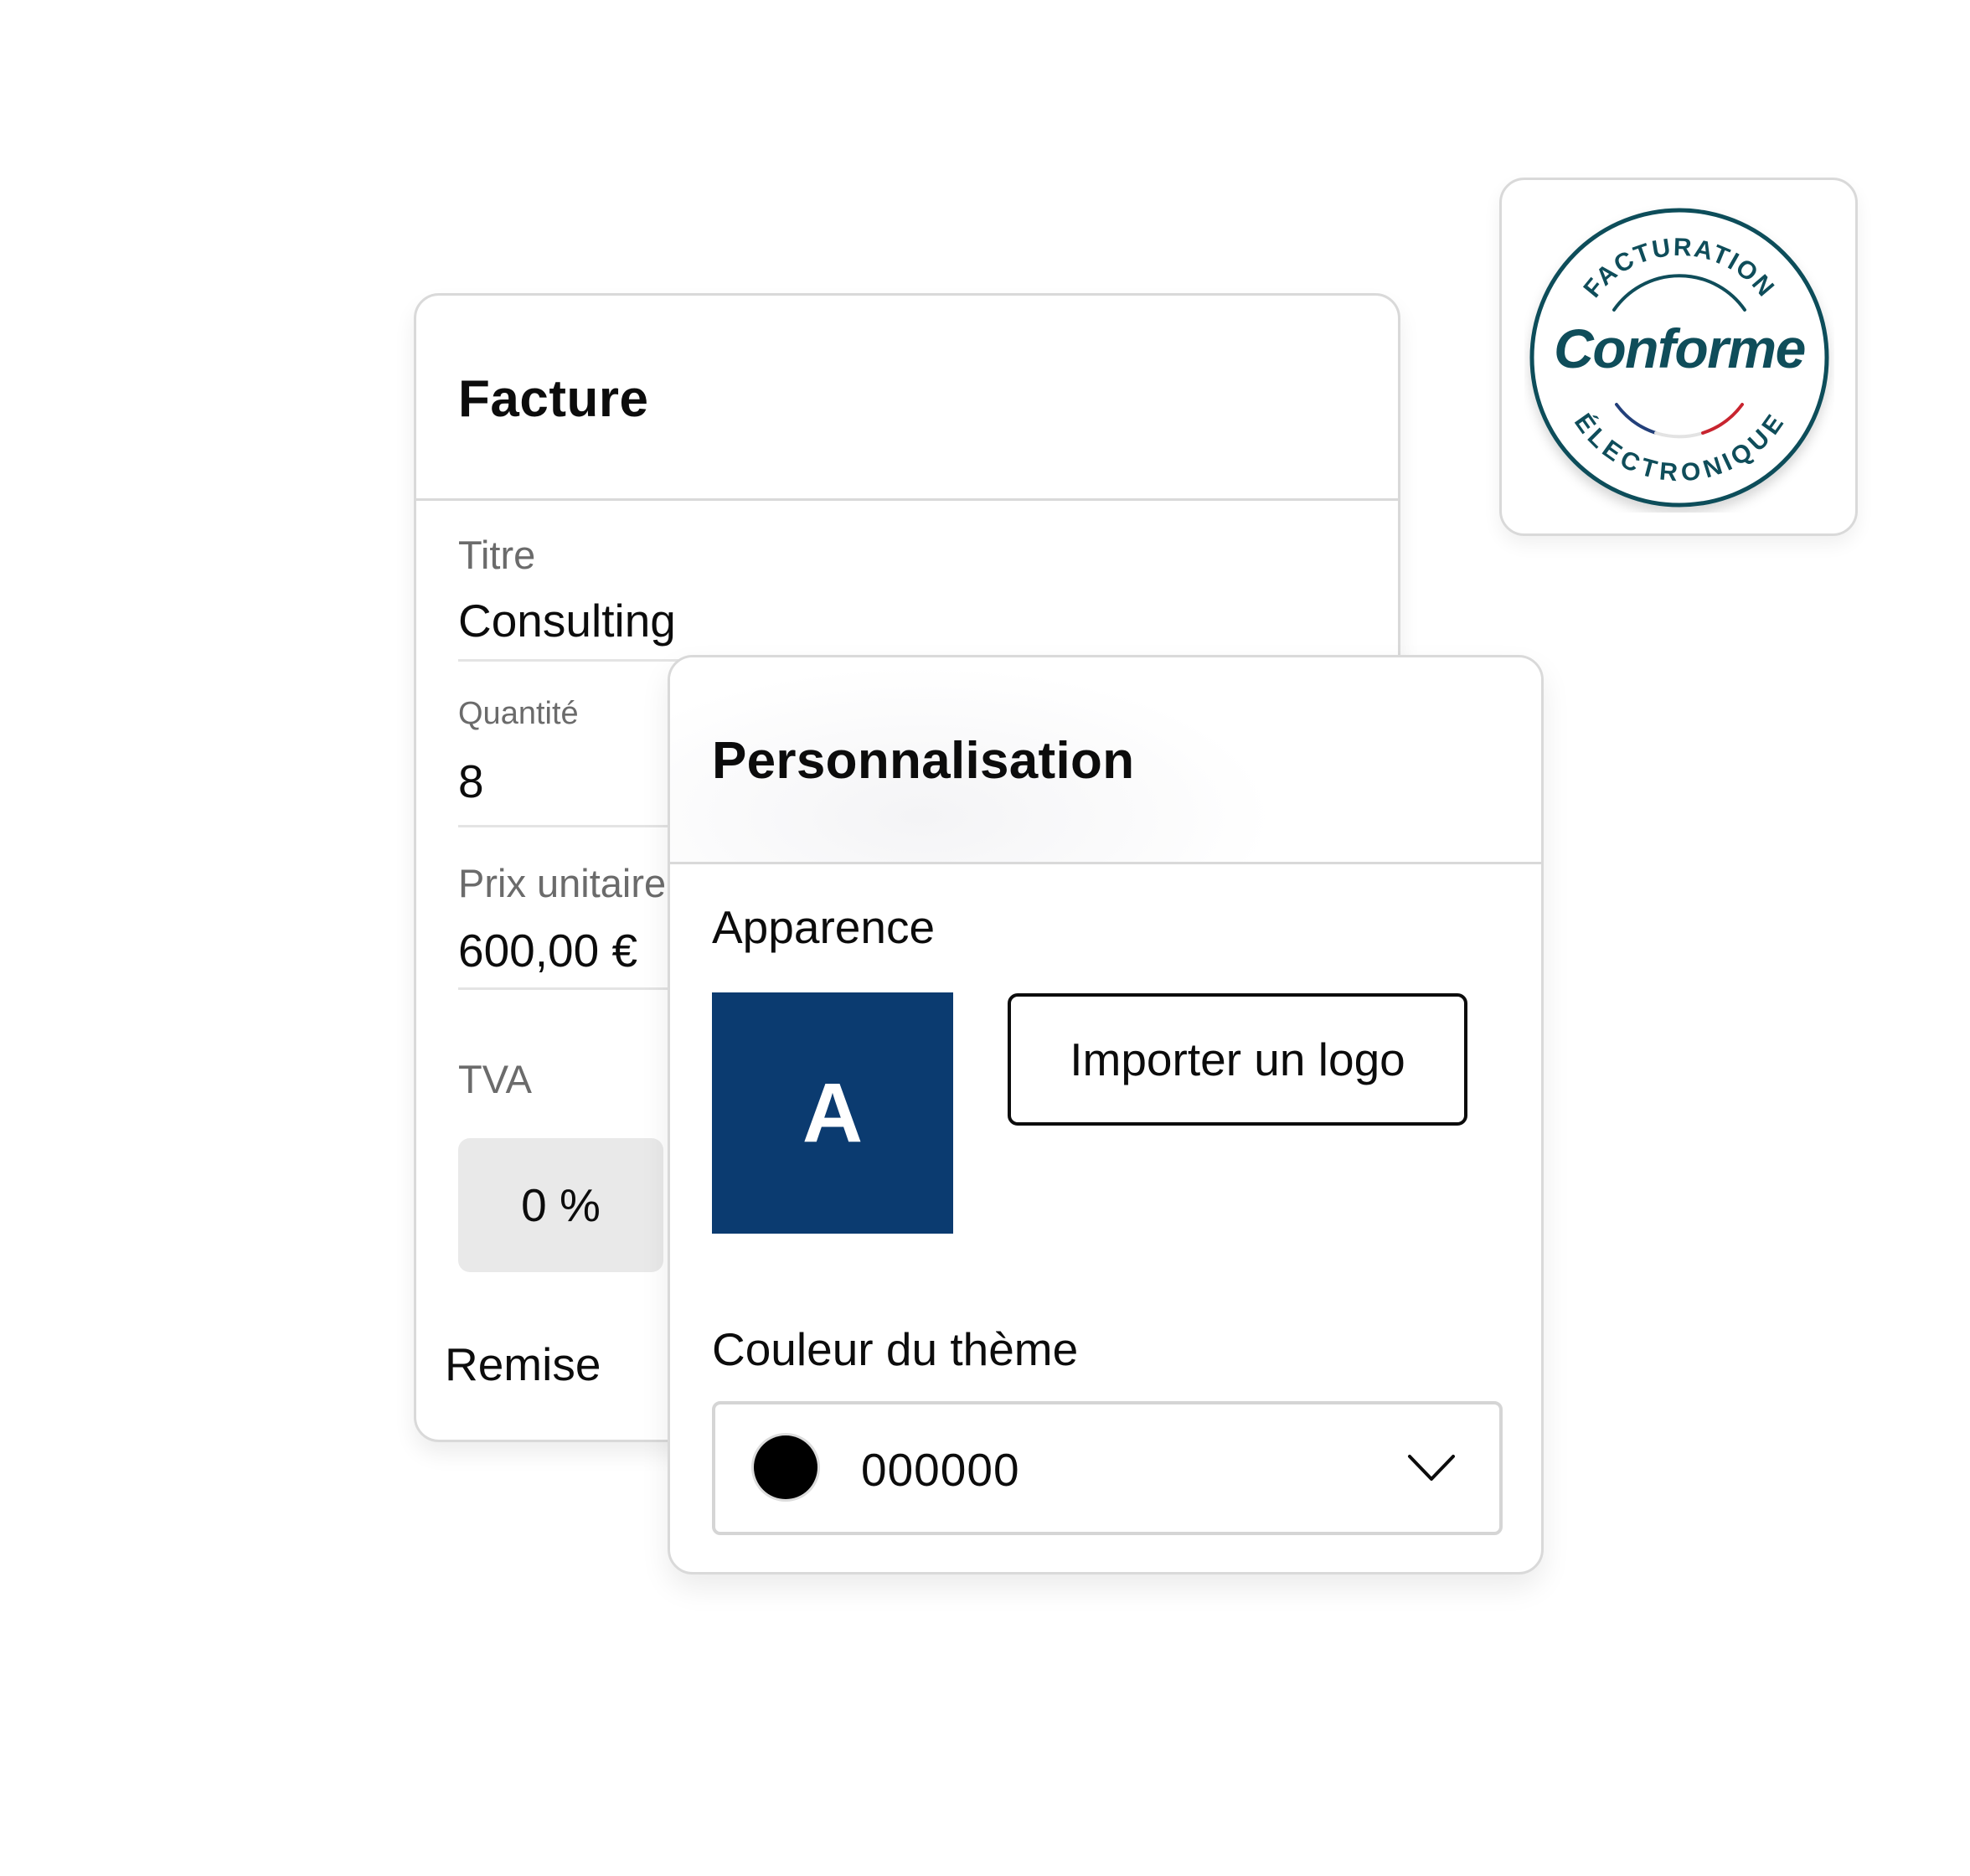 The image size is (1970, 1876). What do you see at coordinates (518, 713) in the screenshot?
I see `quantity-field-label: Quantité` at bounding box center [518, 713].